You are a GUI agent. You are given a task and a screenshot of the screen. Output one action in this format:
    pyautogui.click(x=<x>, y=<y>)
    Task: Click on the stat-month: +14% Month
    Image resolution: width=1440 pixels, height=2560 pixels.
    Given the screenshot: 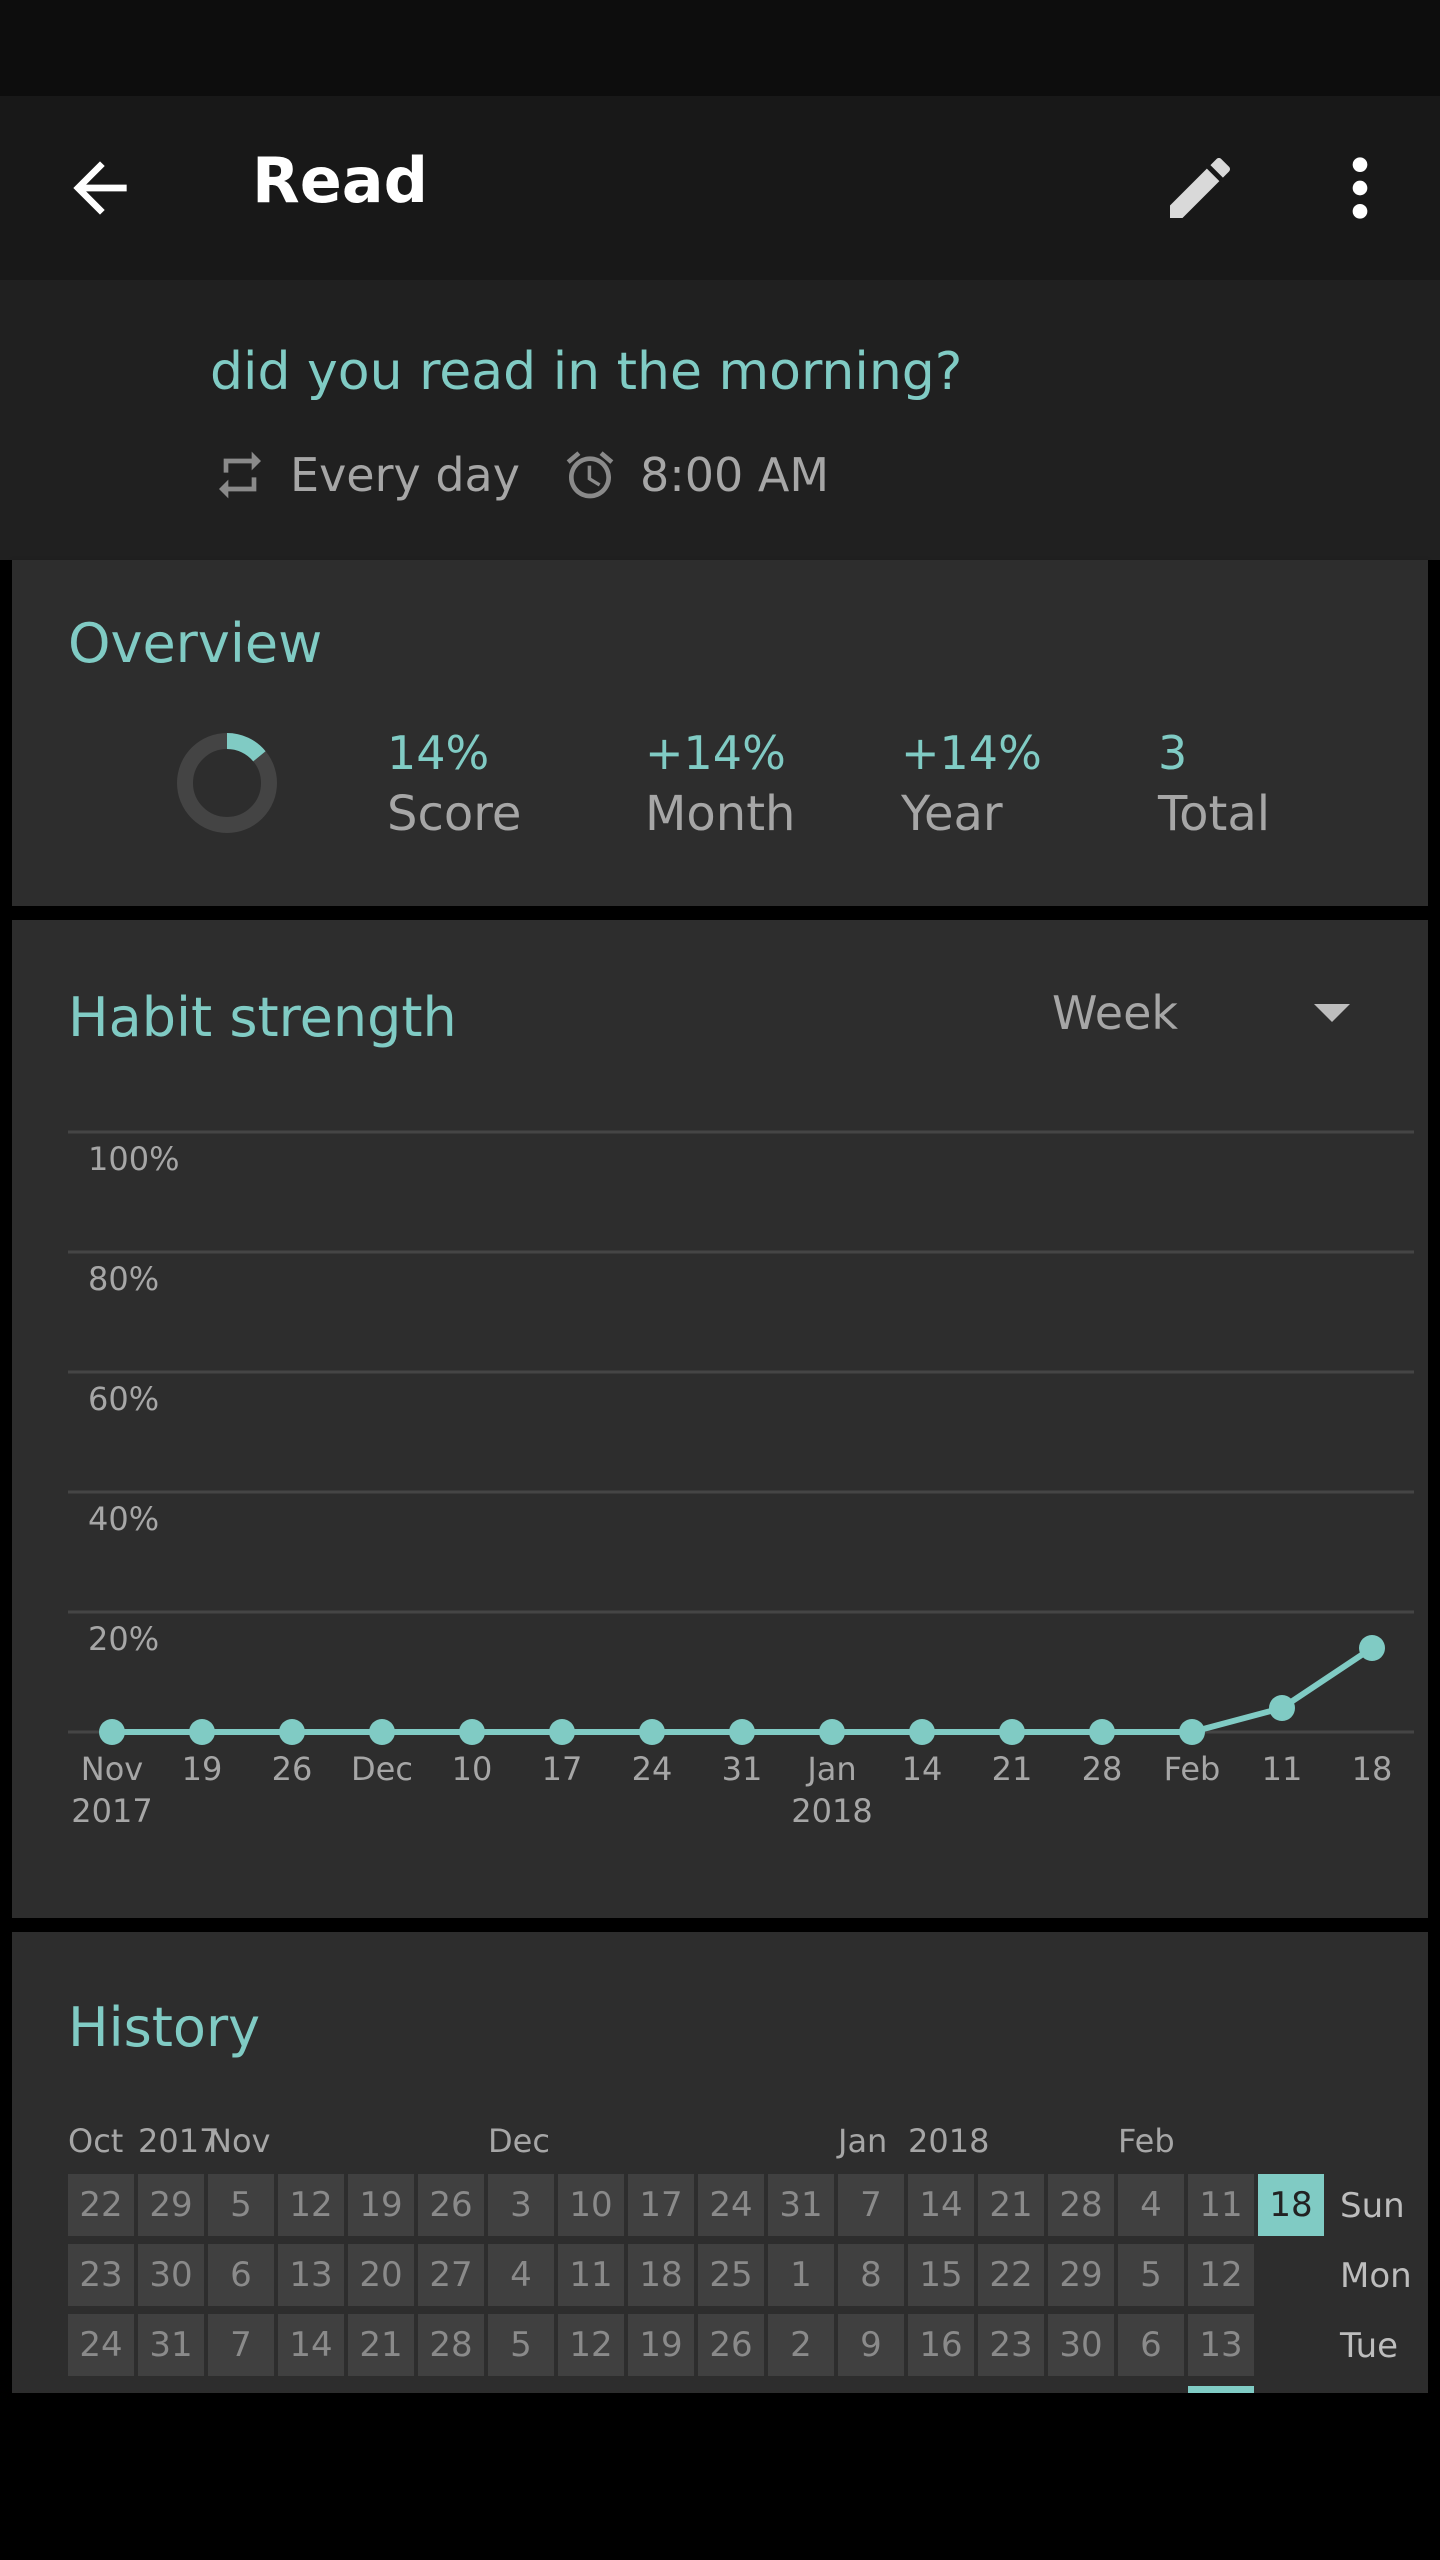 What is the action you would take?
    pyautogui.click(x=720, y=786)
    